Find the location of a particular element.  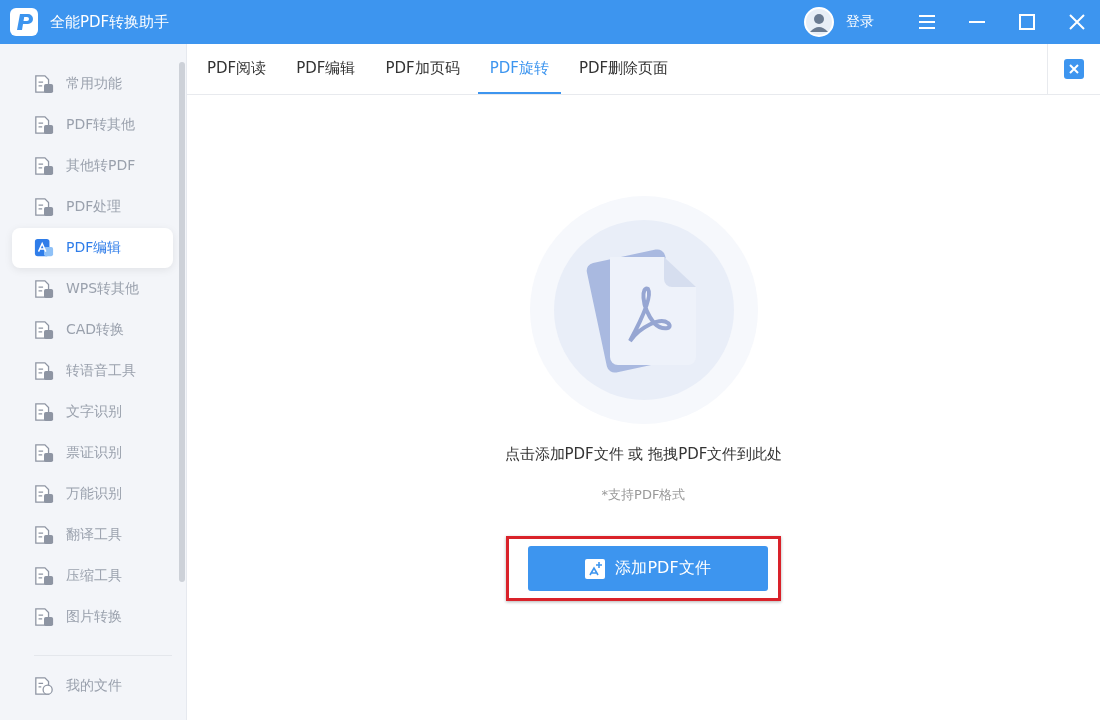

sidebar-item: 压缩工具 is located at coordinates (92, 576).